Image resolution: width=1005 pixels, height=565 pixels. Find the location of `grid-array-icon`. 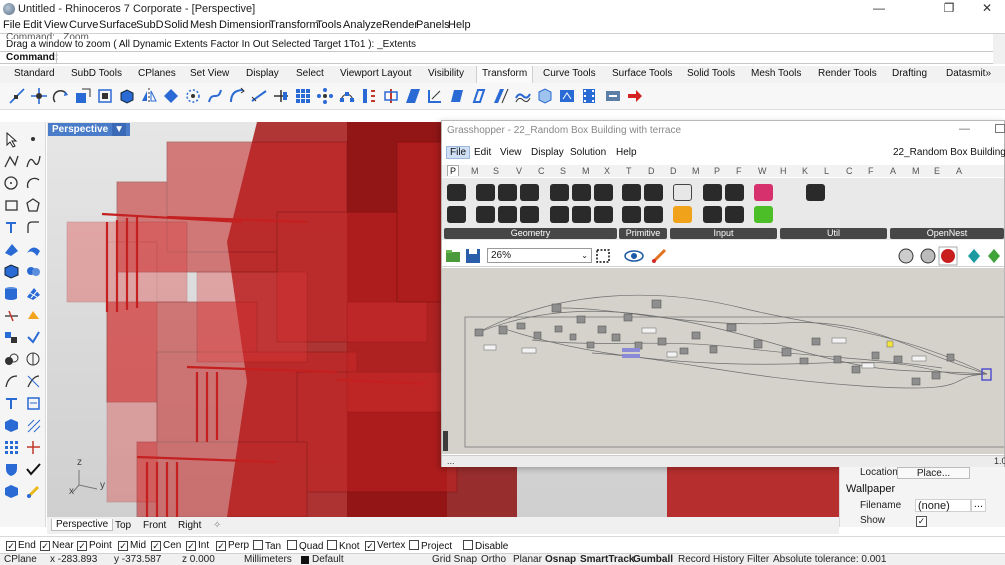

grid-array-icon is located at coordinates (303, 96).